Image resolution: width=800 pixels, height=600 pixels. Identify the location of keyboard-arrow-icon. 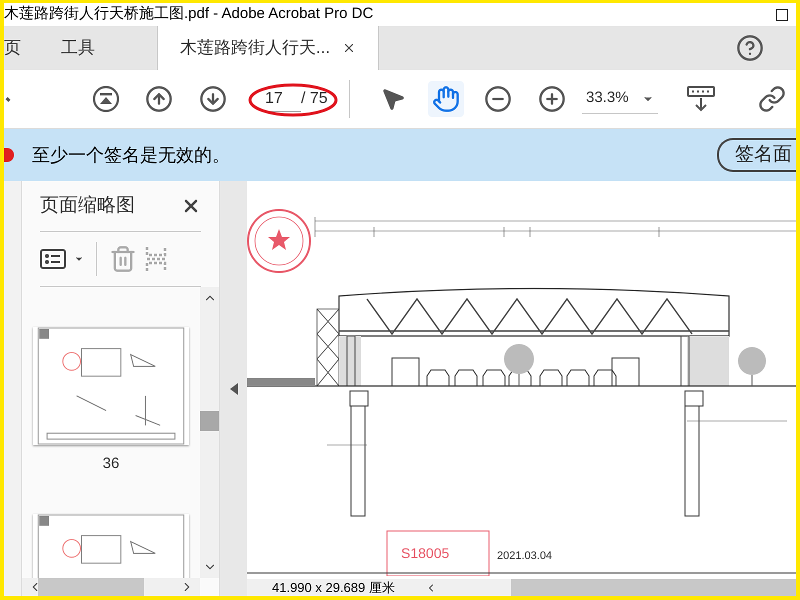
(701, 99).